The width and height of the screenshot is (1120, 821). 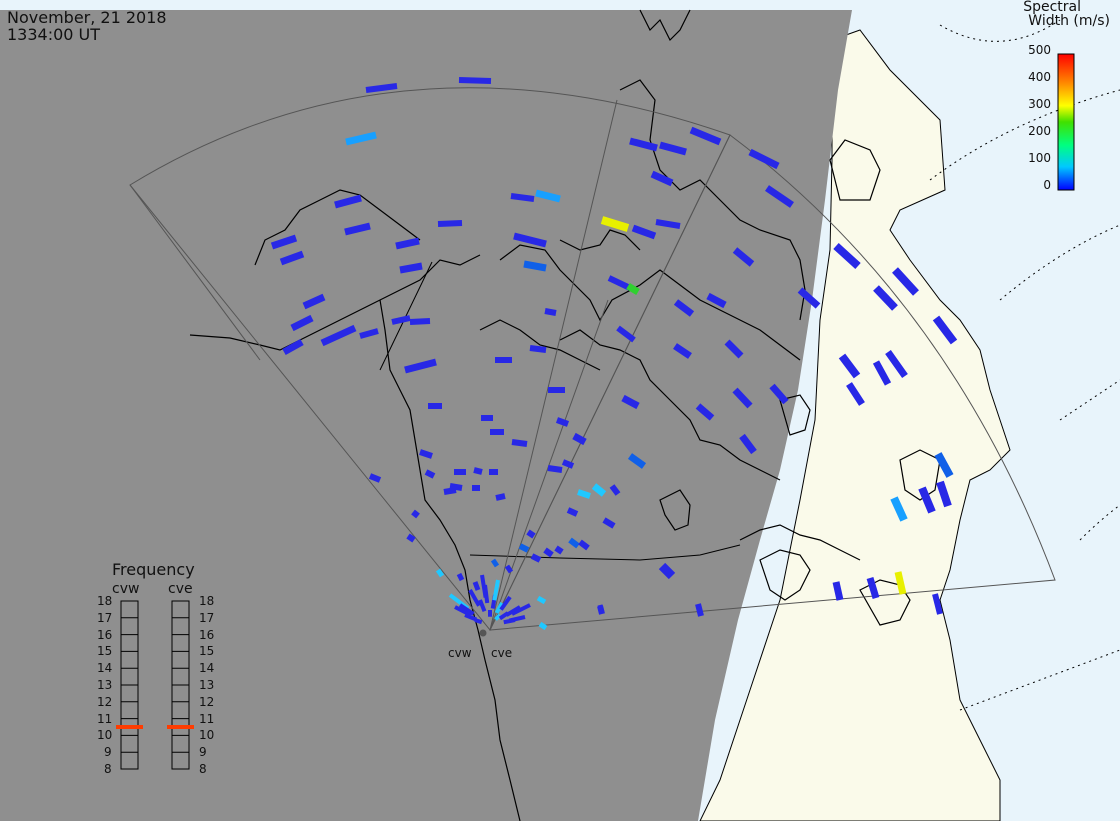 What do you see at coordinates (1039, 77) in the screenshot?
I see `colorbar-tick: 400` at bounding box center [1039, 77].